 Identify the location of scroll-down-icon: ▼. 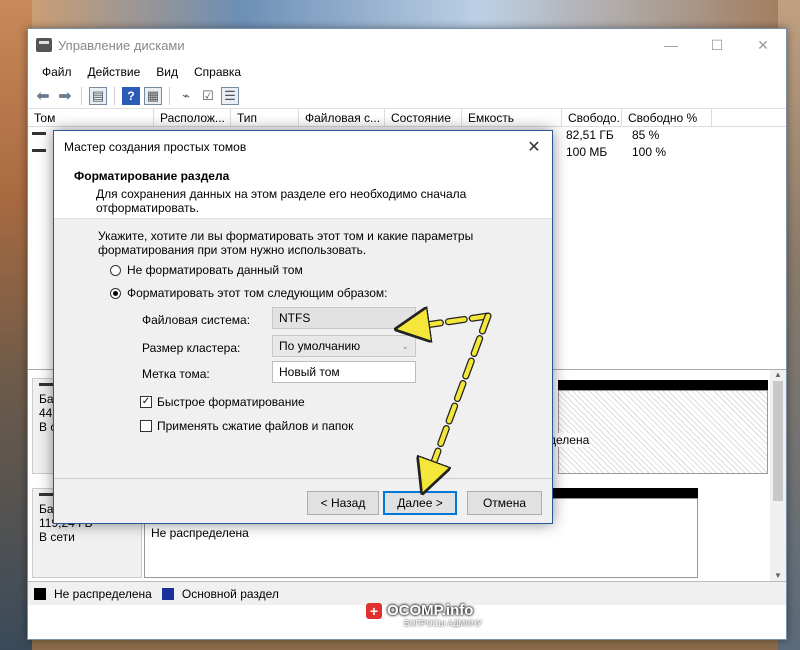
(778, 575).